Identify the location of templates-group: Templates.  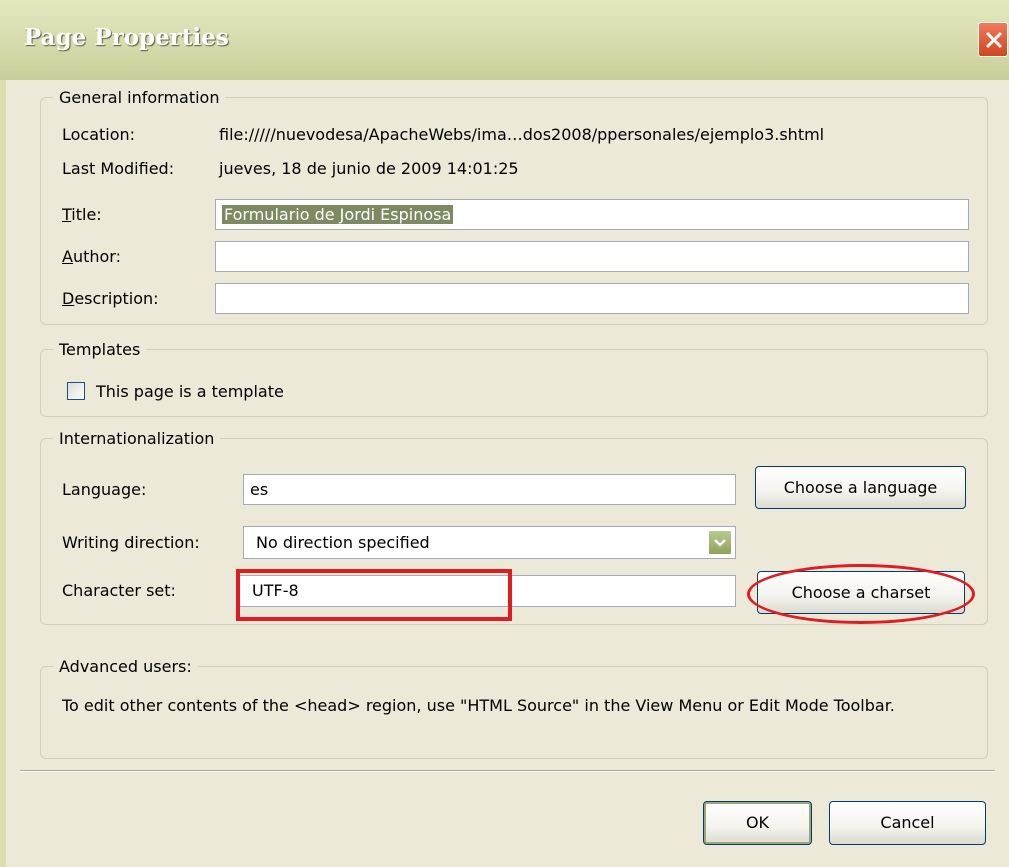
(514, 378).